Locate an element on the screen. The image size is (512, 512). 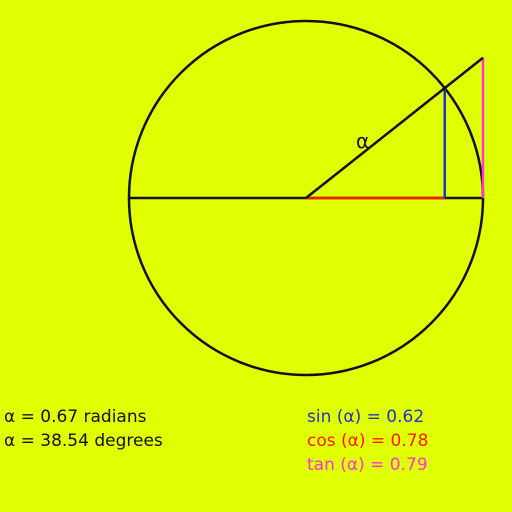
sin-readout: sin (α) = 0.62 is located at coordinates (366, 417).